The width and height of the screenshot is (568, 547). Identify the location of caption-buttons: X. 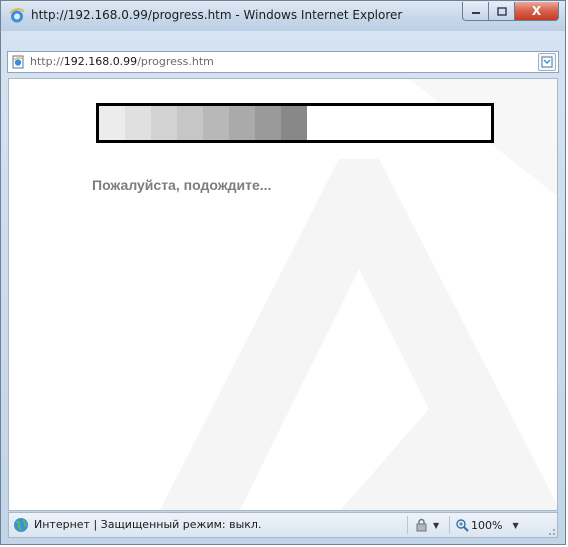
(510, 11).